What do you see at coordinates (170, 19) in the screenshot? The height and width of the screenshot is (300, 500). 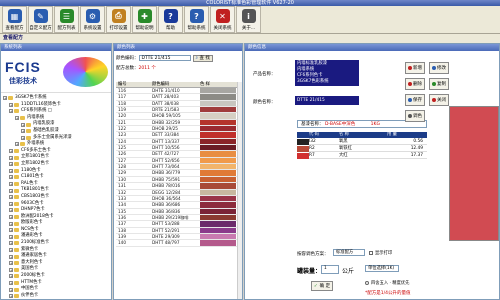 I see `toolbar-button-question: ? 帮助` at bounding box center [170, 19].